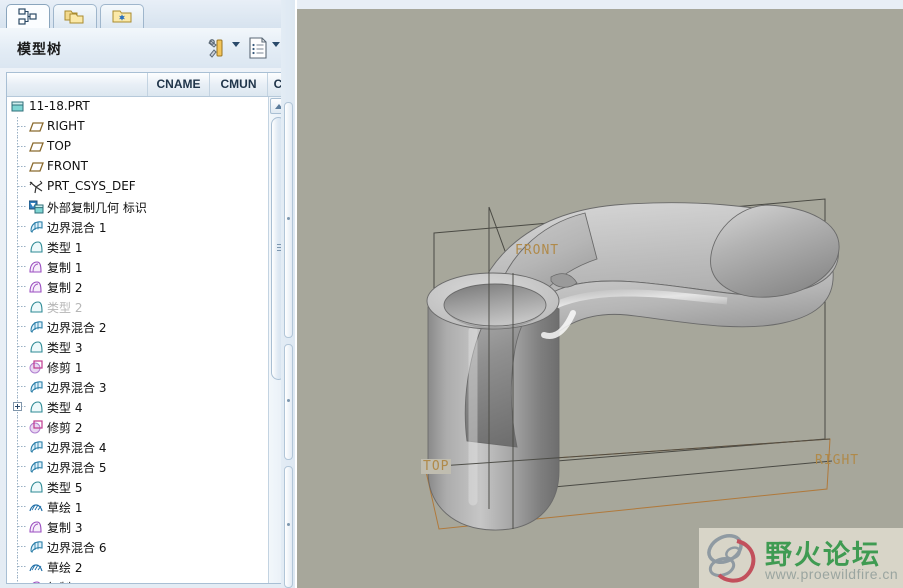  Describe the element at coordinates (36, 147) in the screenshot. I see `datum-plane-icon` at that location.